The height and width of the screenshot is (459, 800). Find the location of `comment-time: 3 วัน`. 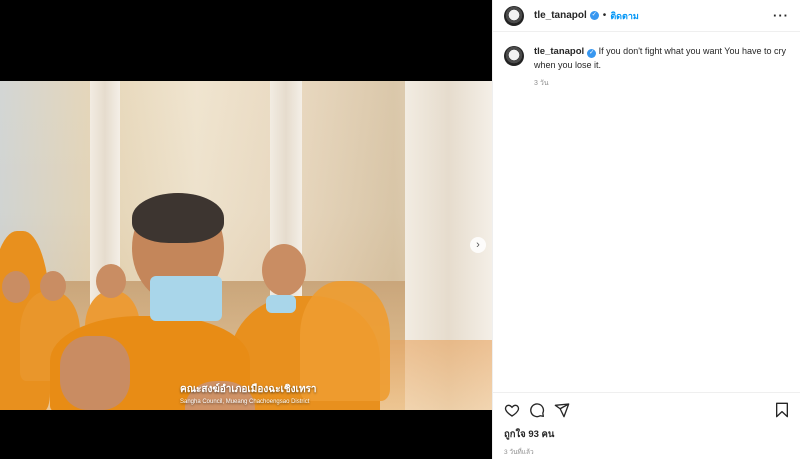

comment-time: 3 วัน is located at coordinates (661, 84).